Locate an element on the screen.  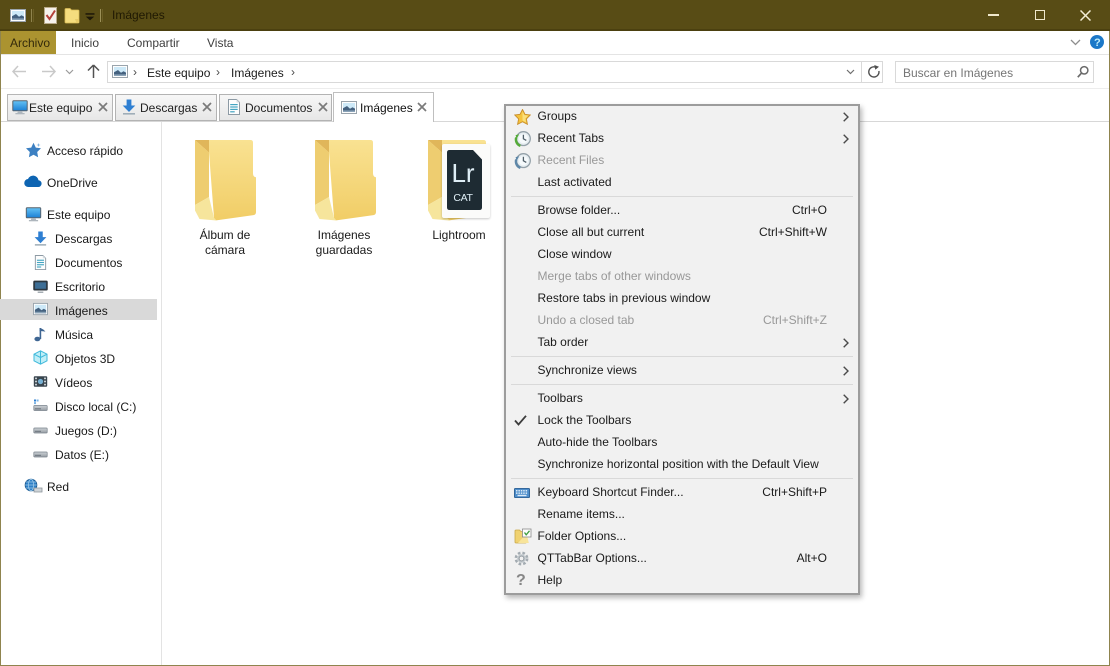
svg-text: Lr is located at coordinates (462, 173).